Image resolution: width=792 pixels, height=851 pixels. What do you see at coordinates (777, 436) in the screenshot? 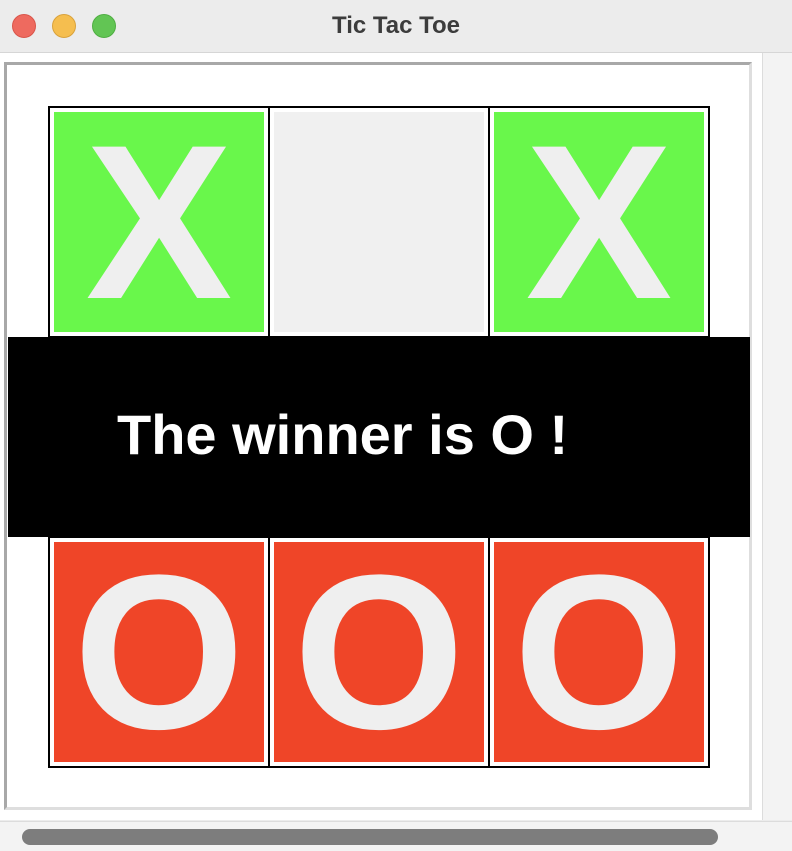
I see `right-gutter` at bounding box center [777, 436].